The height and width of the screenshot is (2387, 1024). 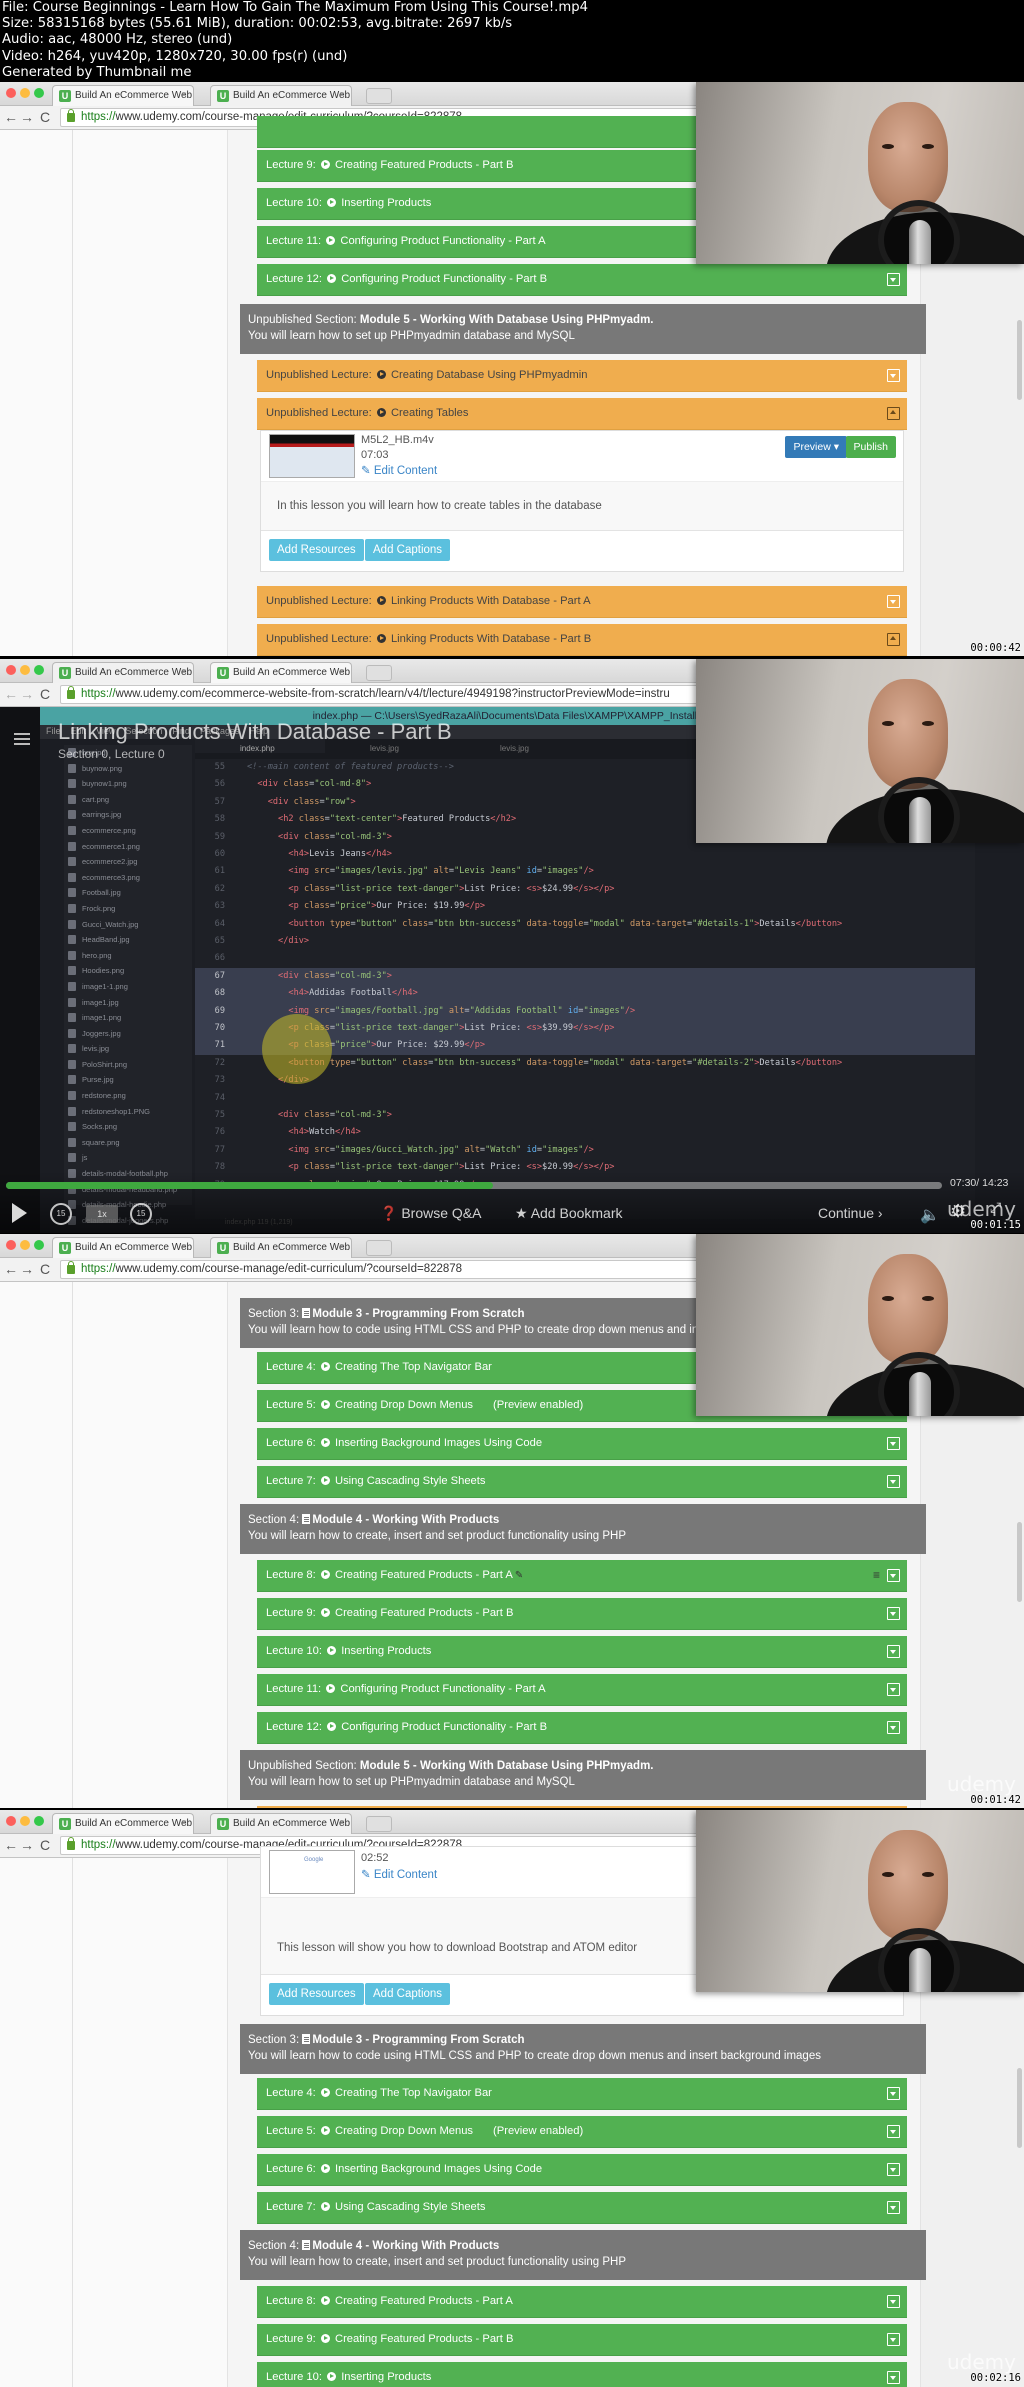 I want to click on forward-icon: →, so click(x=27, y=117).